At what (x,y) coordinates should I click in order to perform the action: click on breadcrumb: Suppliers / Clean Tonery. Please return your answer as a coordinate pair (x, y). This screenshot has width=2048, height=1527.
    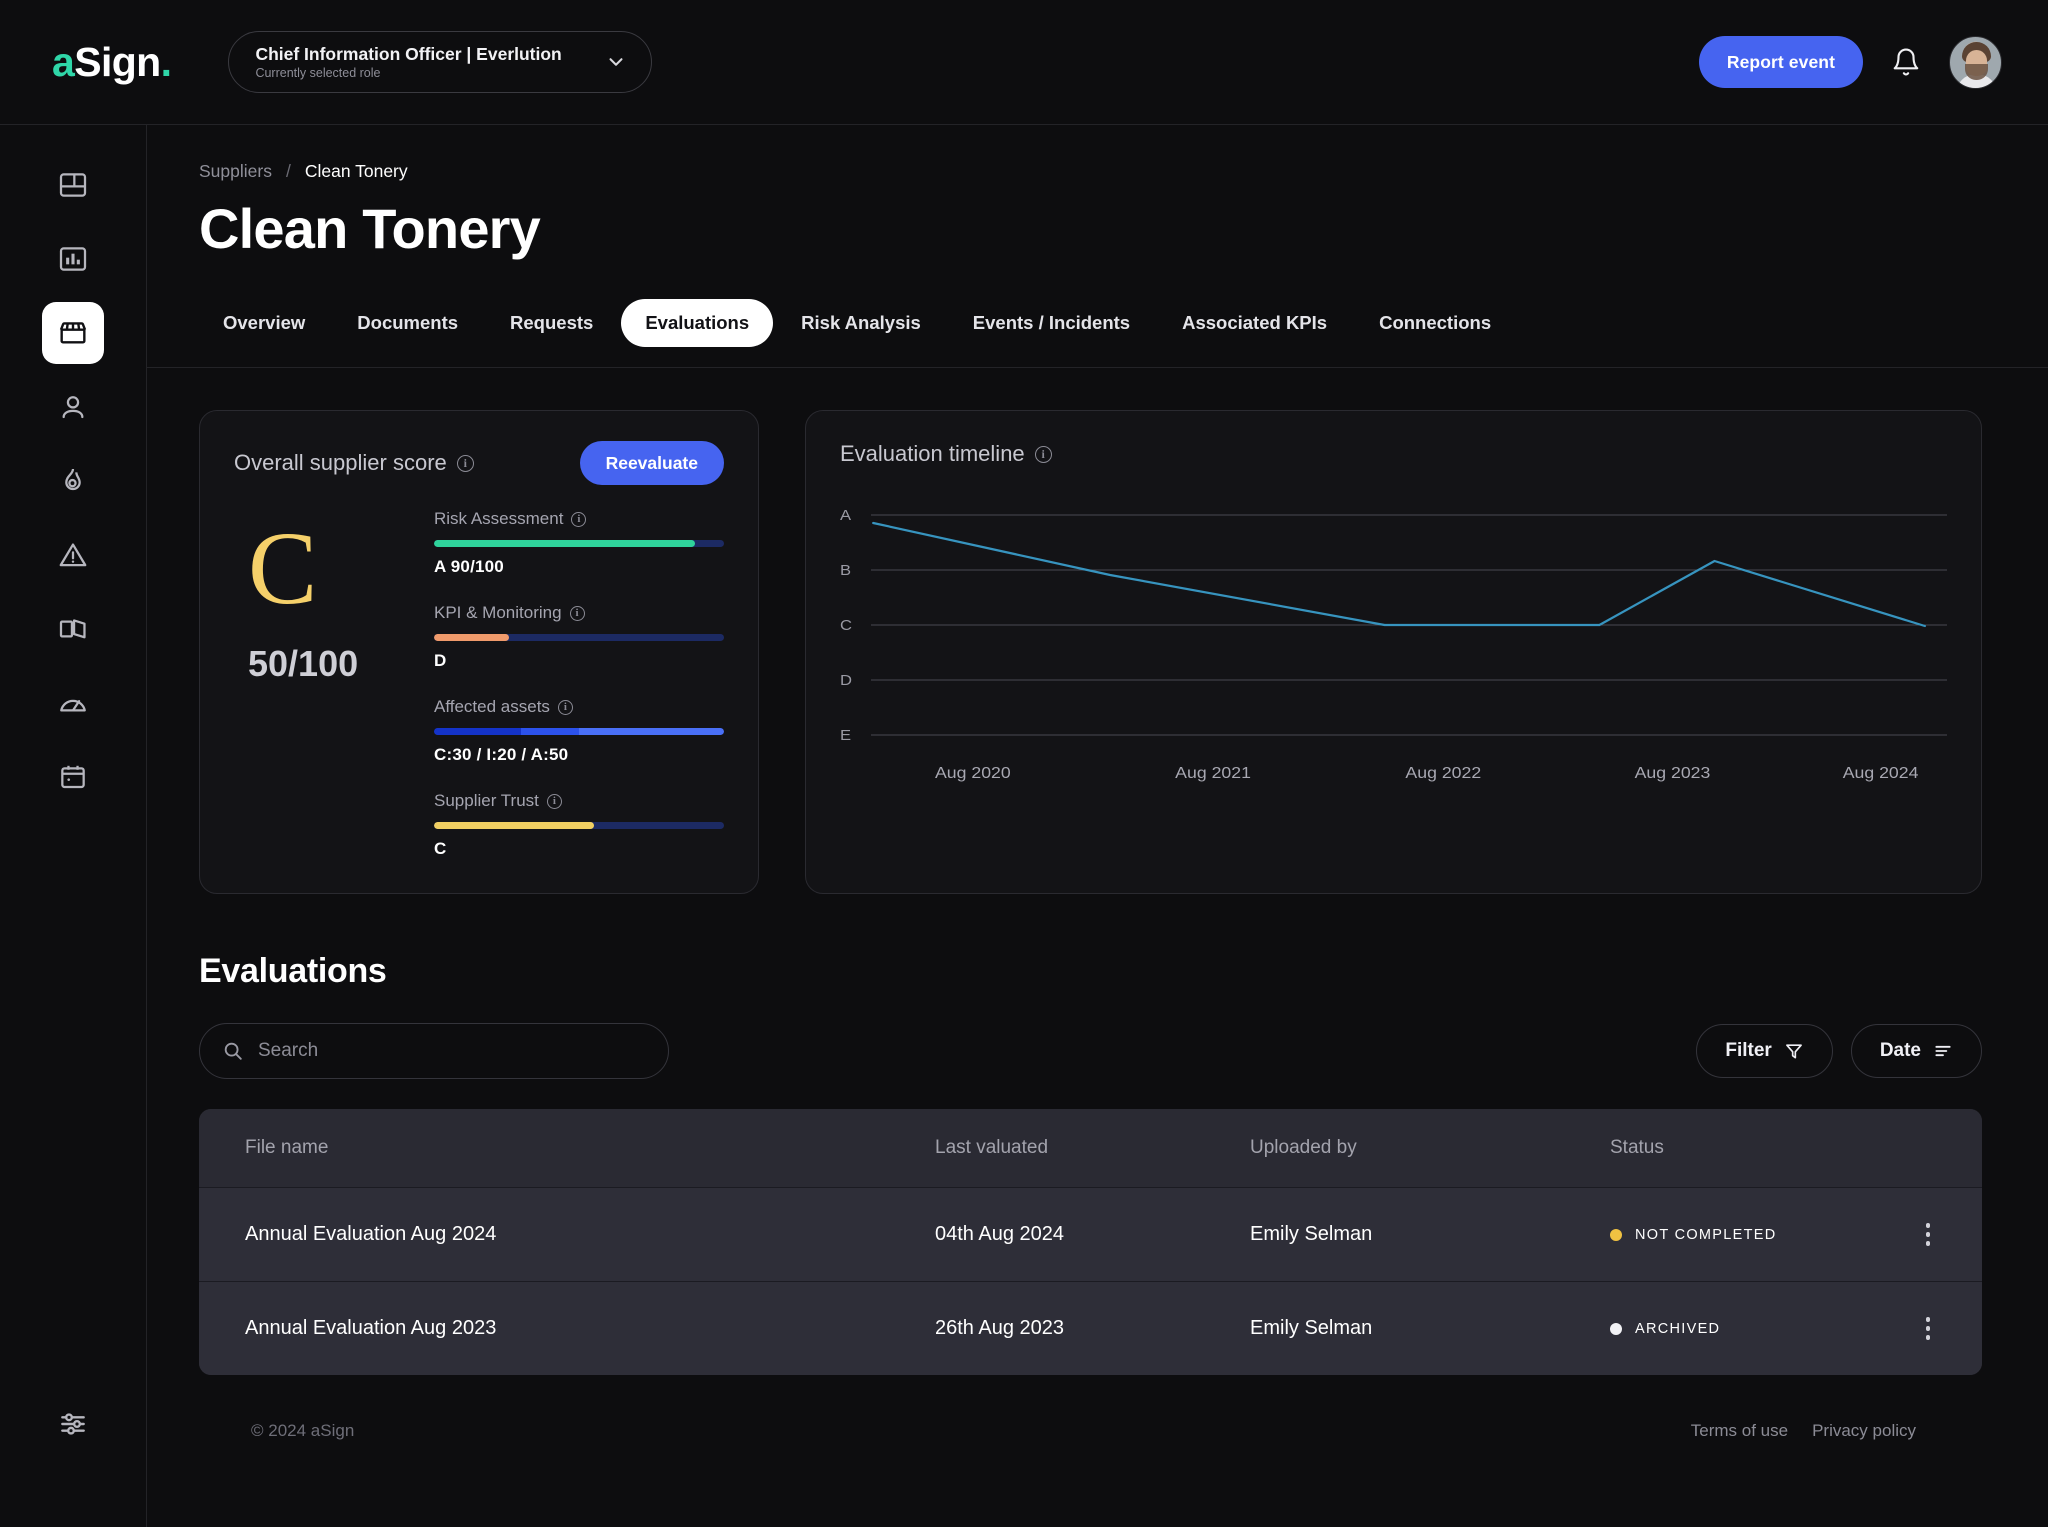
    Looking at the image, I should click on (1090, 171).